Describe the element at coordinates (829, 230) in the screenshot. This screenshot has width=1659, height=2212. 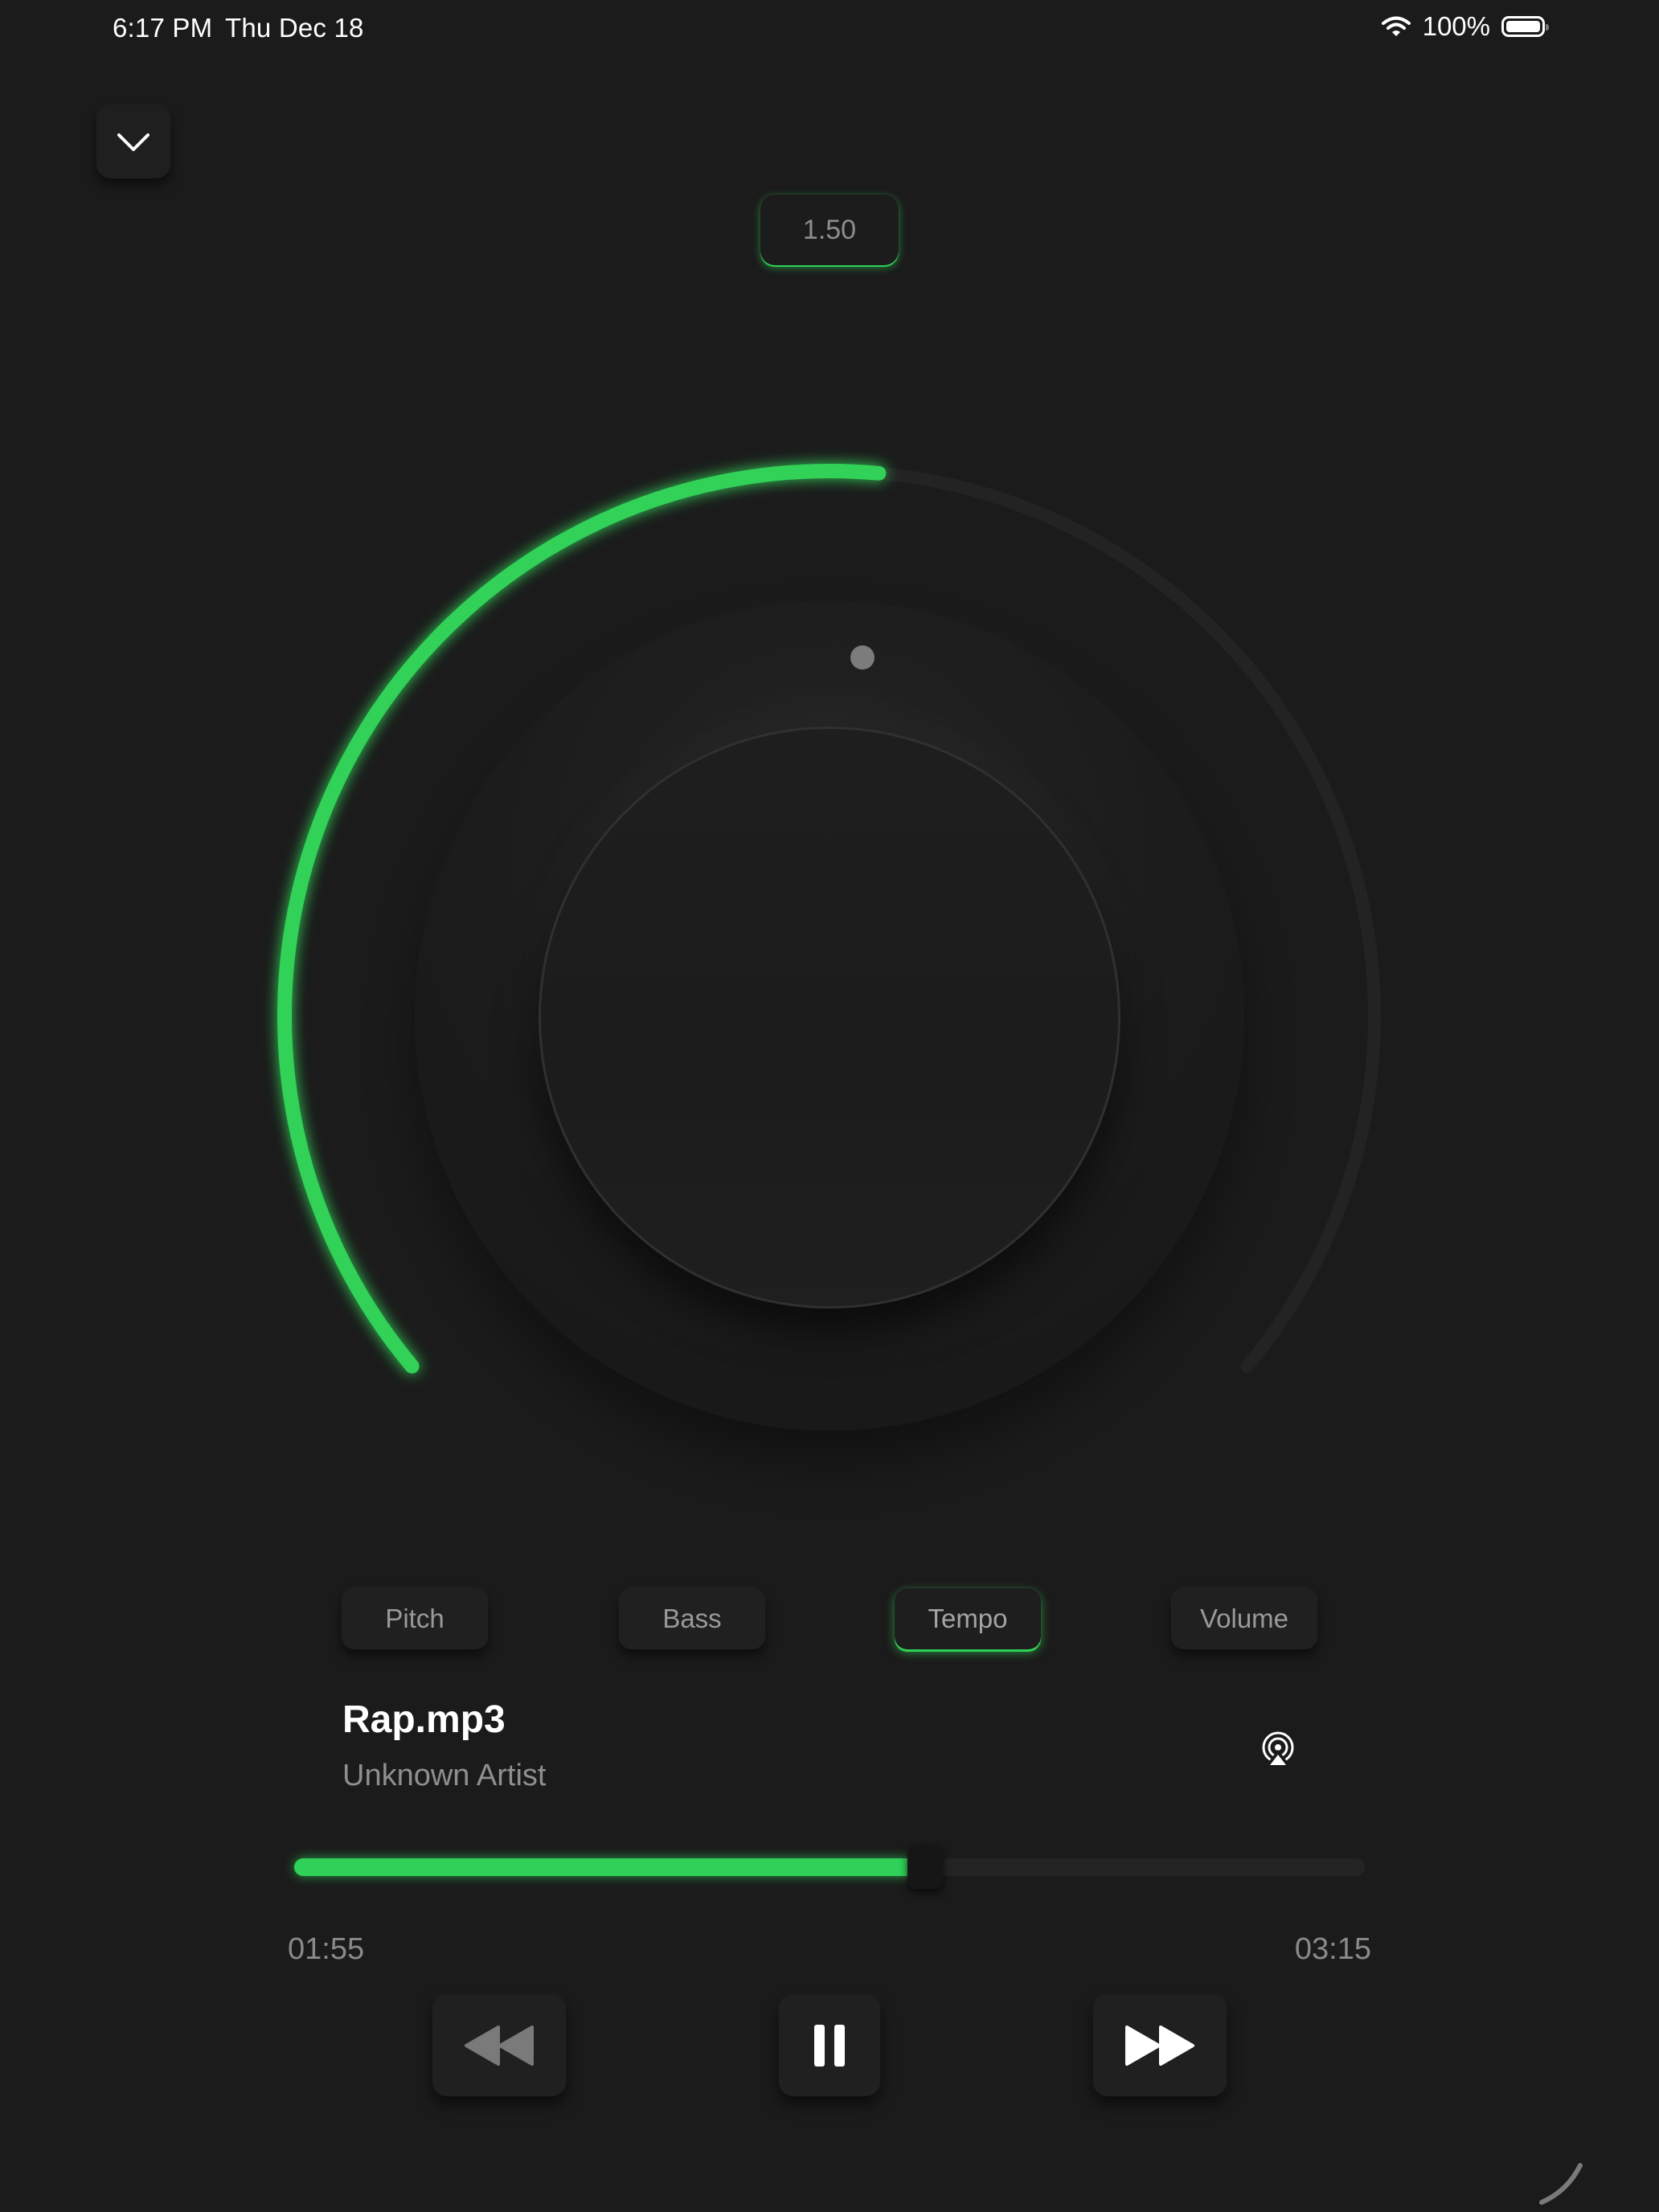
I see `value-readout: 1.50` at that location.